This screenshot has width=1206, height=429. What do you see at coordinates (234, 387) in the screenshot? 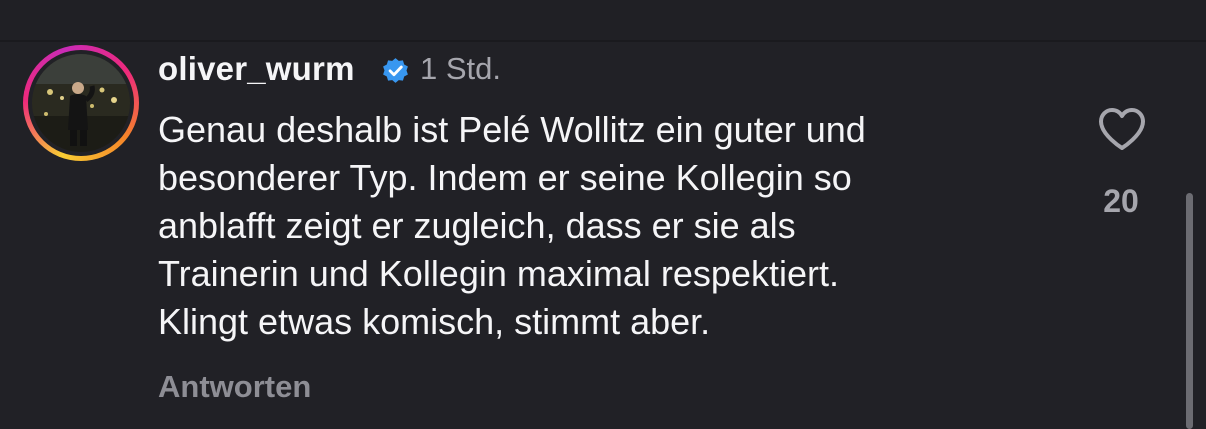
I see `reply-button: Antworten` at bounding box center [234, 387].